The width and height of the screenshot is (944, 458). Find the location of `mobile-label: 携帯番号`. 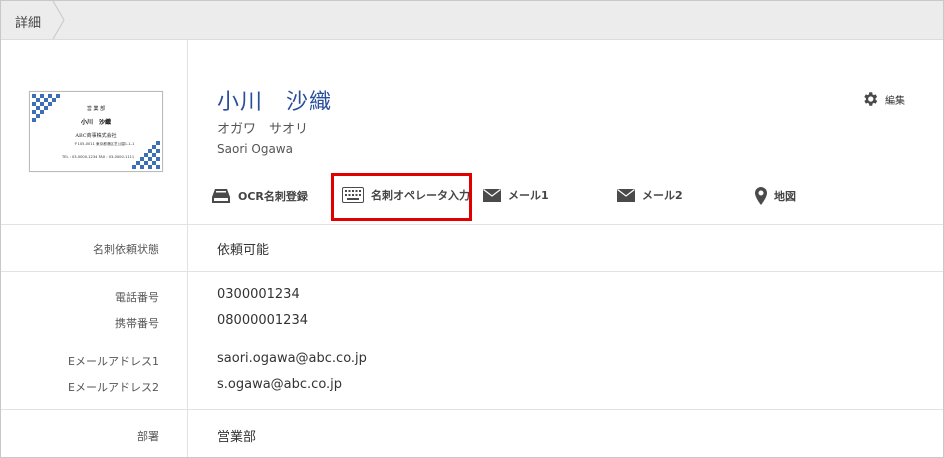

mobile-label: 携帯番号 is located at coordinates (137, 323).